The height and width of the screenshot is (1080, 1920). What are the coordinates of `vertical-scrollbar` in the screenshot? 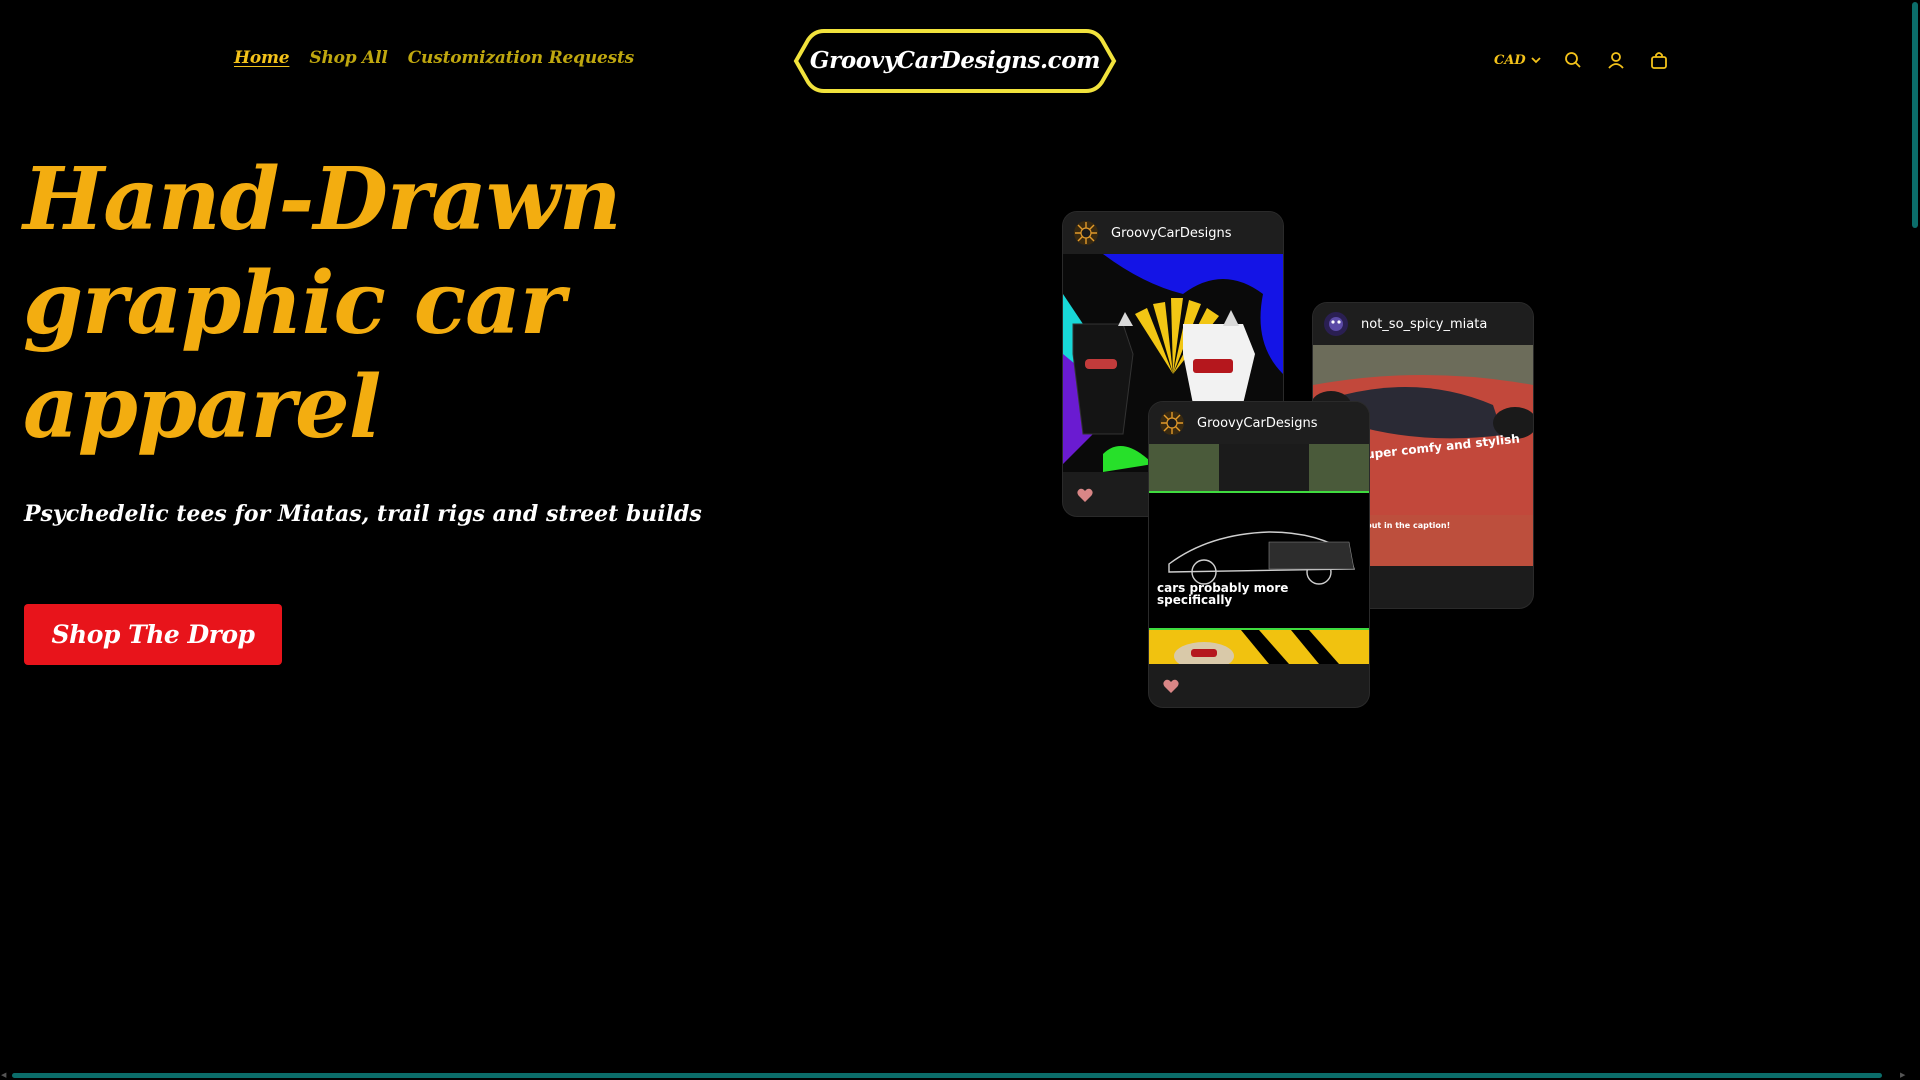 It's located at (1915, 540).